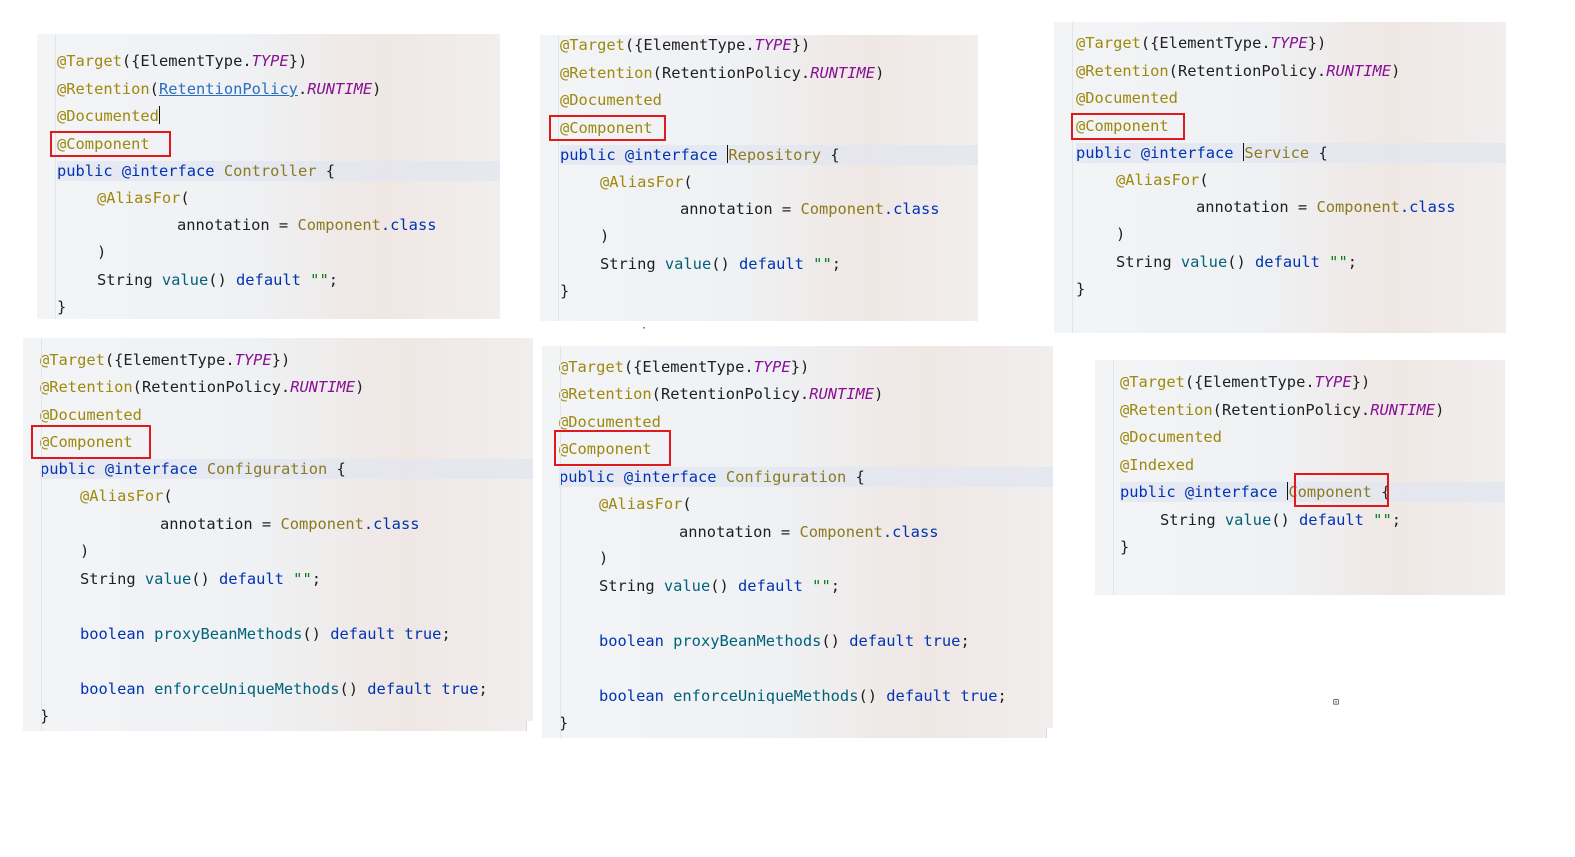 This screenshot has height=857, width=1575. I want to click on text-caret, so click(159, 115).